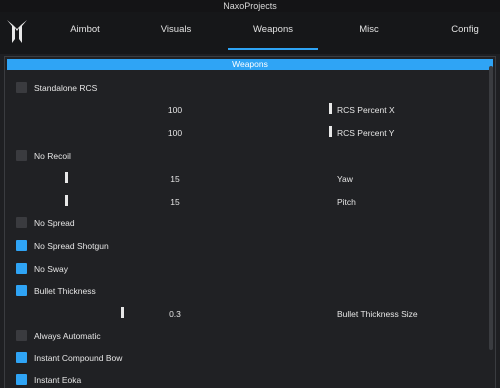  What do you see at coordinates (67, 336) in the screenshot?
I see `always-automatic-label: Always Automatic` at bounding box center [67, 336].